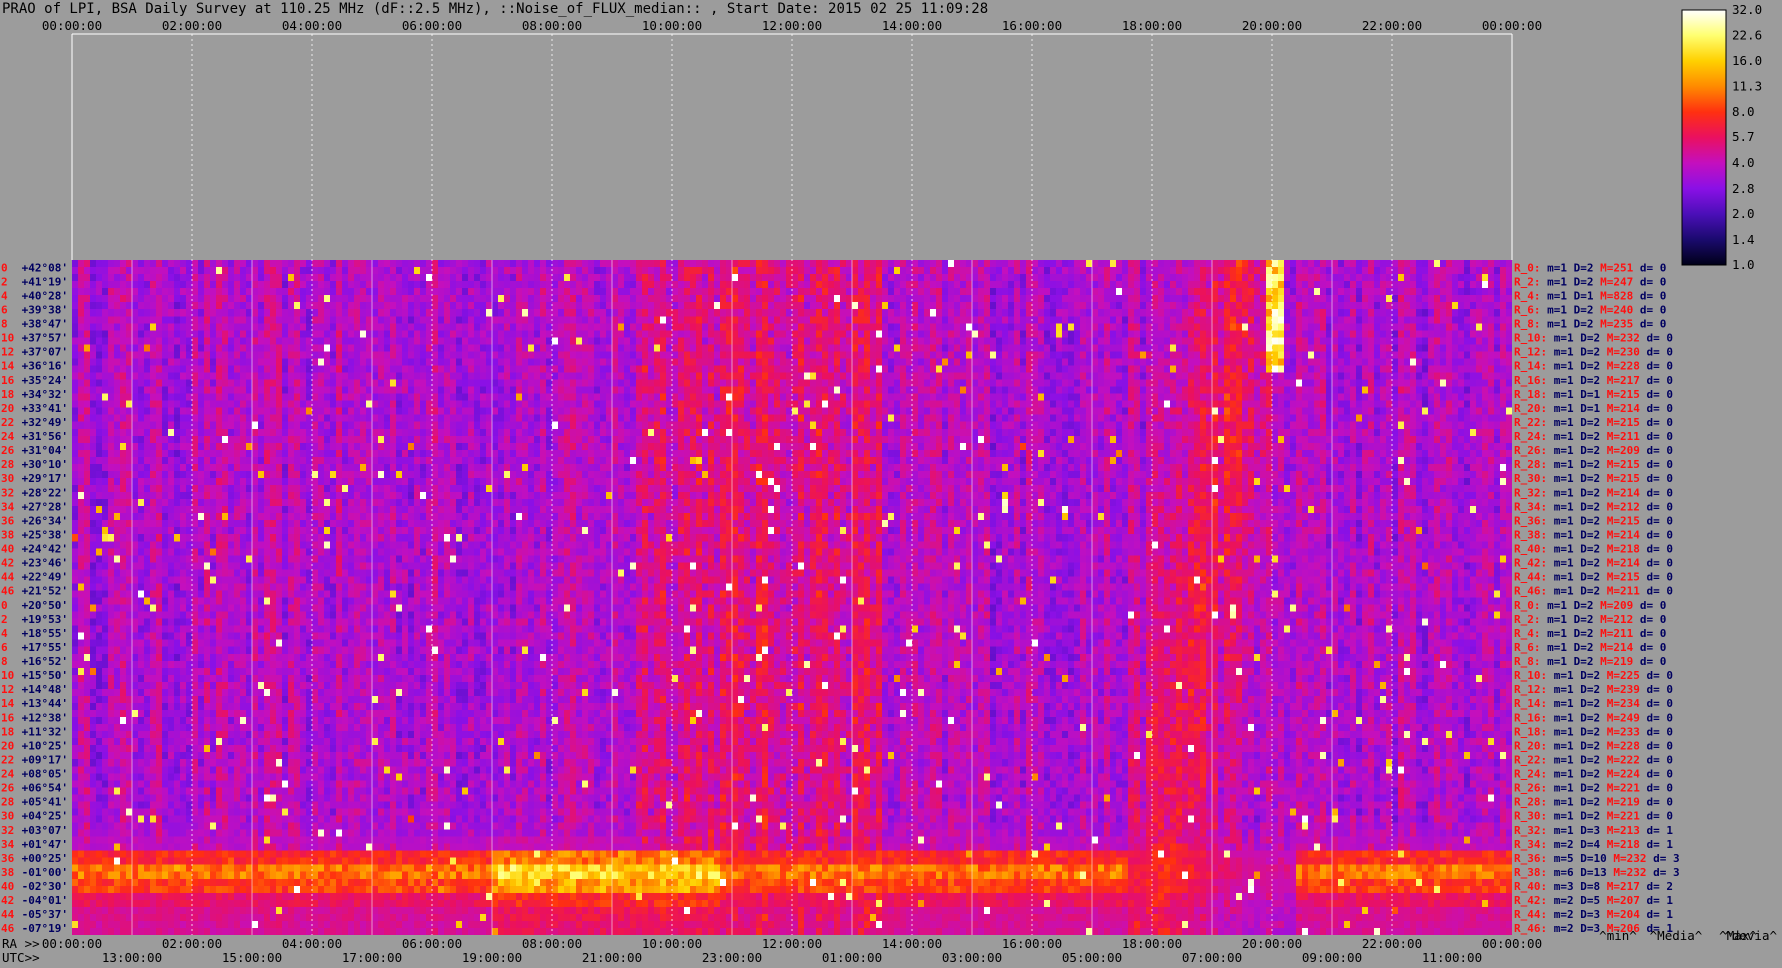  What do you see at coordinates (432, 25) in the screenshot?
I see `top-axis-tick-label: 06:00:00` at bounding box center [432, 25].